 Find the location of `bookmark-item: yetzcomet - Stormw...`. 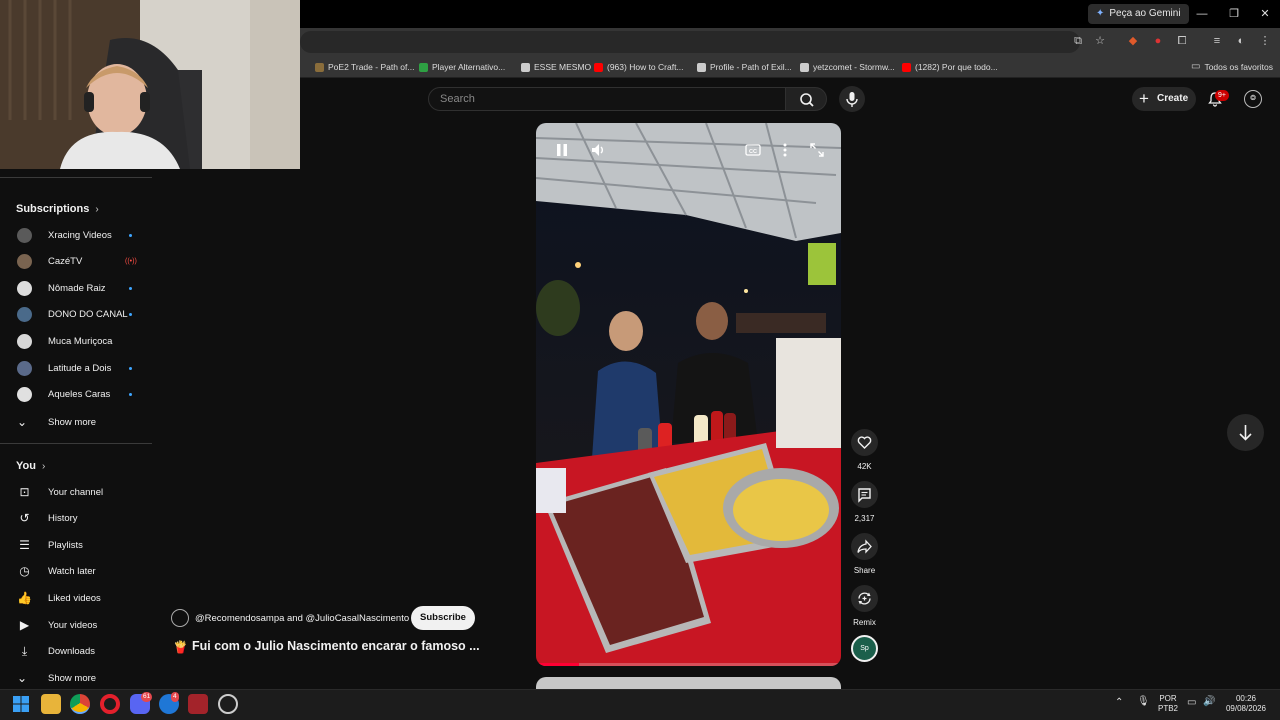

bookmark-item: yetzcomet - Stormw... is located at coordinates (847, 67).